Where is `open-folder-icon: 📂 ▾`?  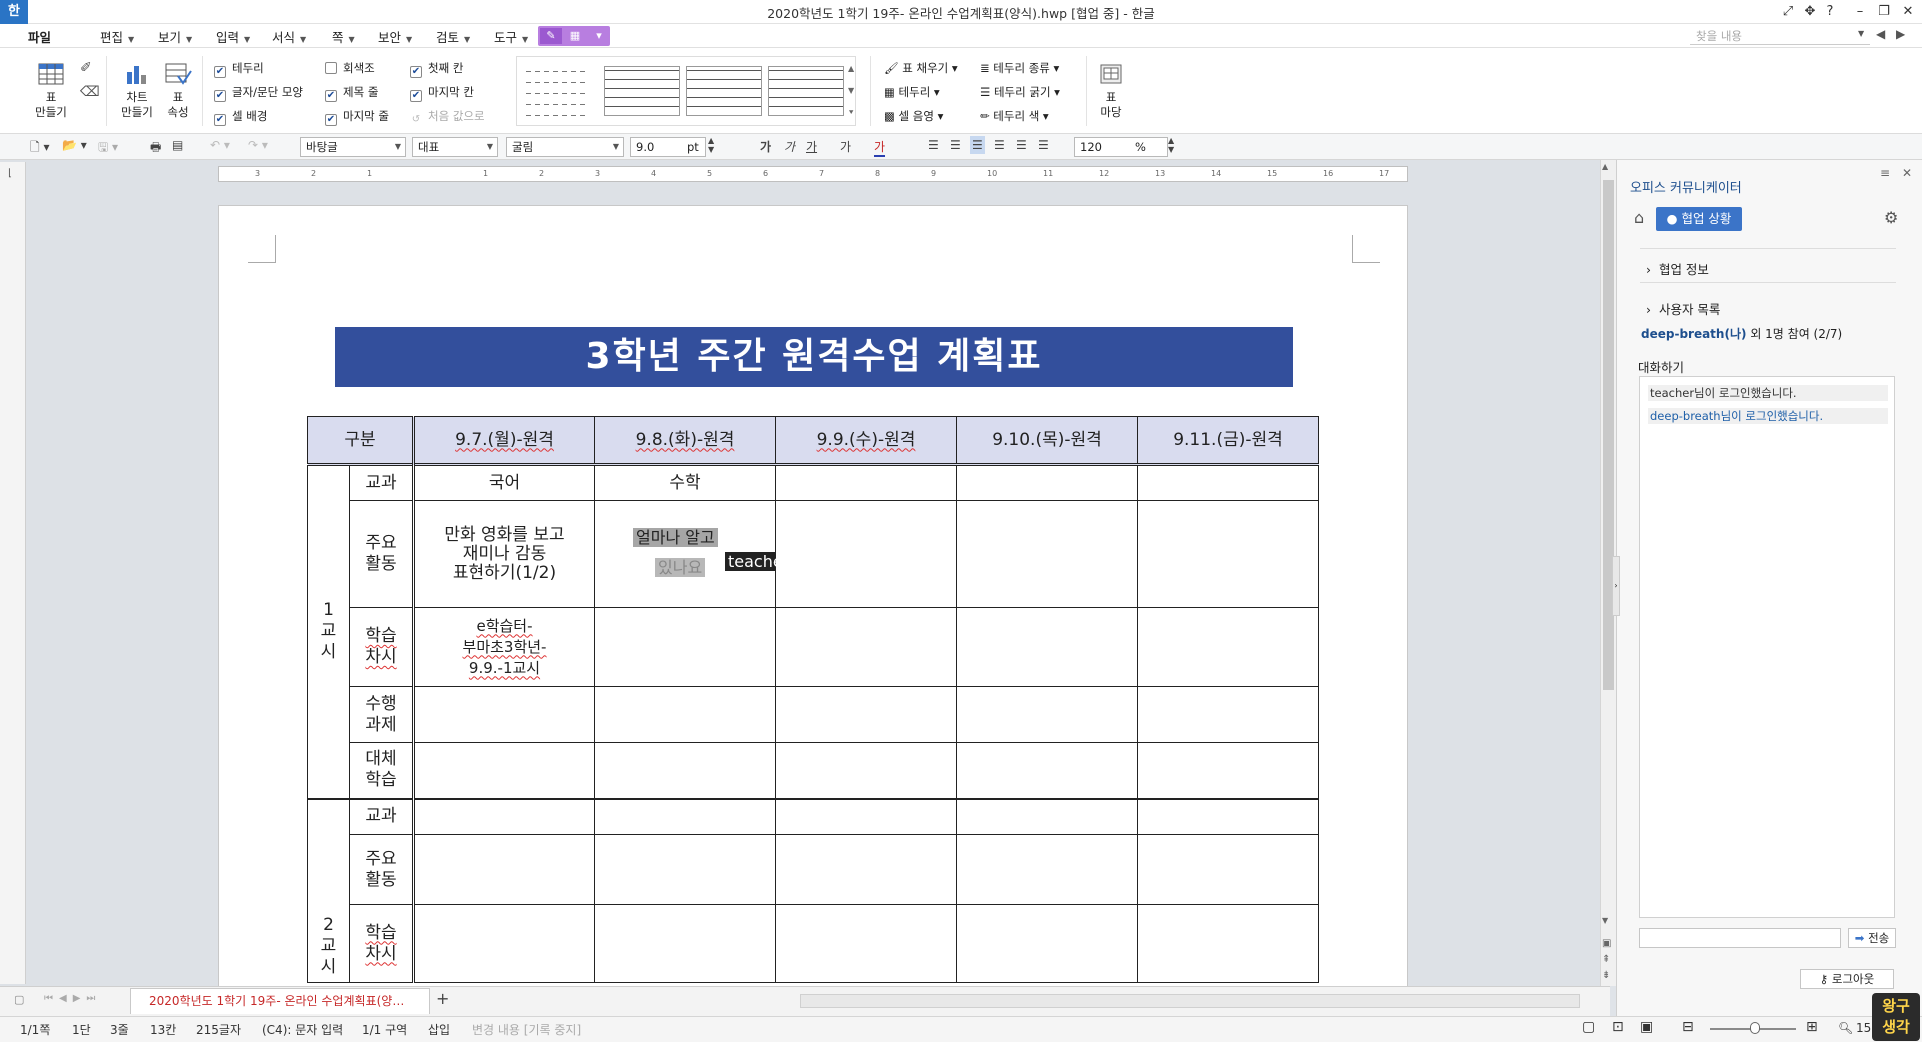
open-folder-icon: 📂 ▾ is located at coordinates (74, 145).